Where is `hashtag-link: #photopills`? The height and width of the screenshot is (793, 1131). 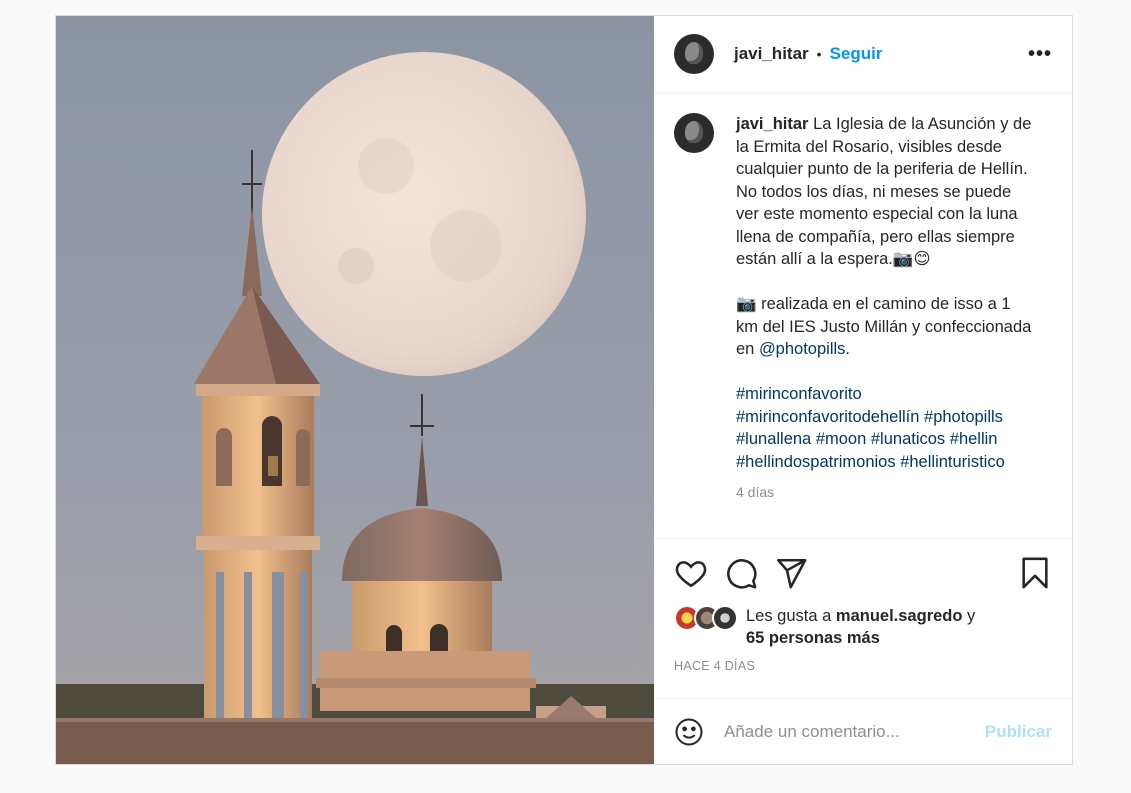
hashtag-link: #photopills is located at coordinates (963, 417).